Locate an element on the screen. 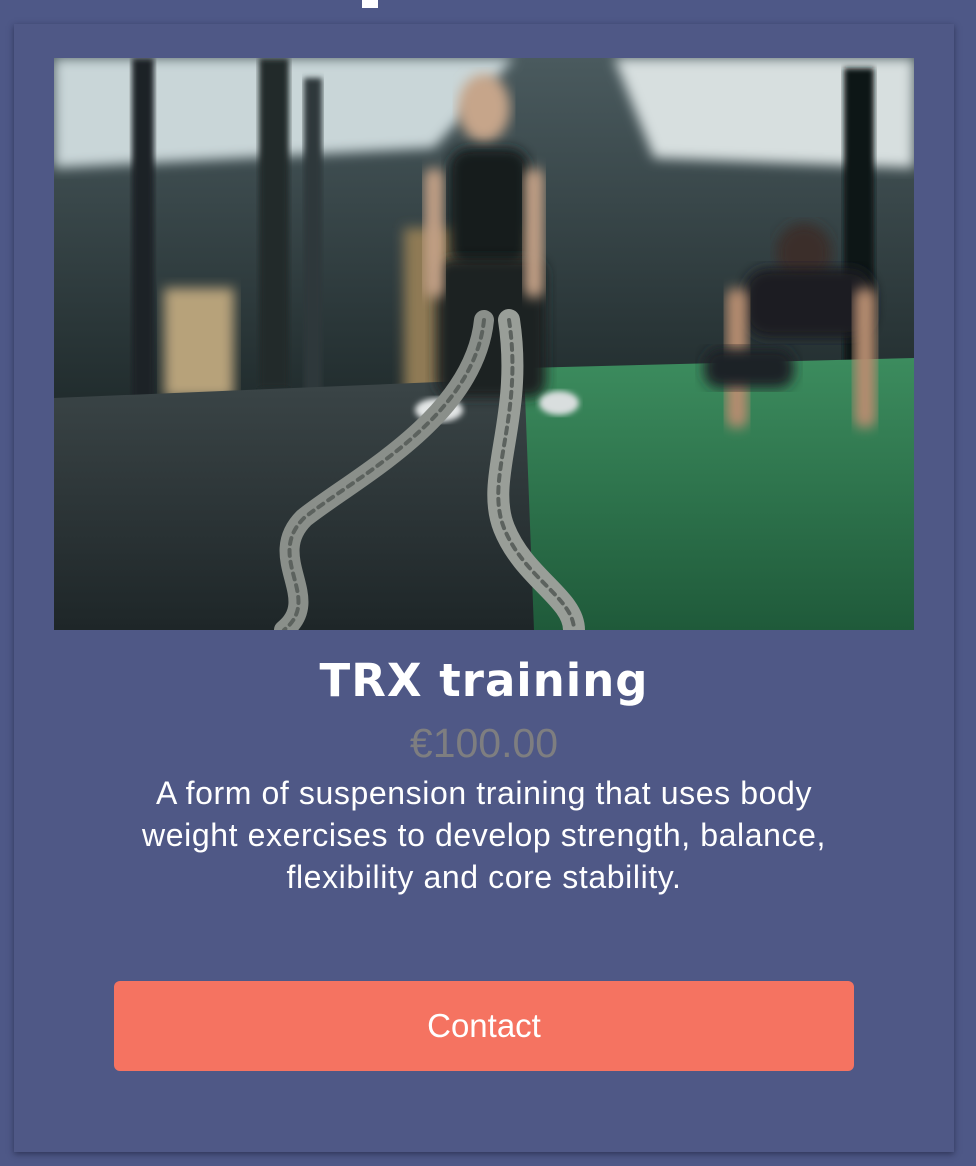 The width and height of the screenshot is (976, 1166). product-price: €100.00 is located at coordinates (484, 743).